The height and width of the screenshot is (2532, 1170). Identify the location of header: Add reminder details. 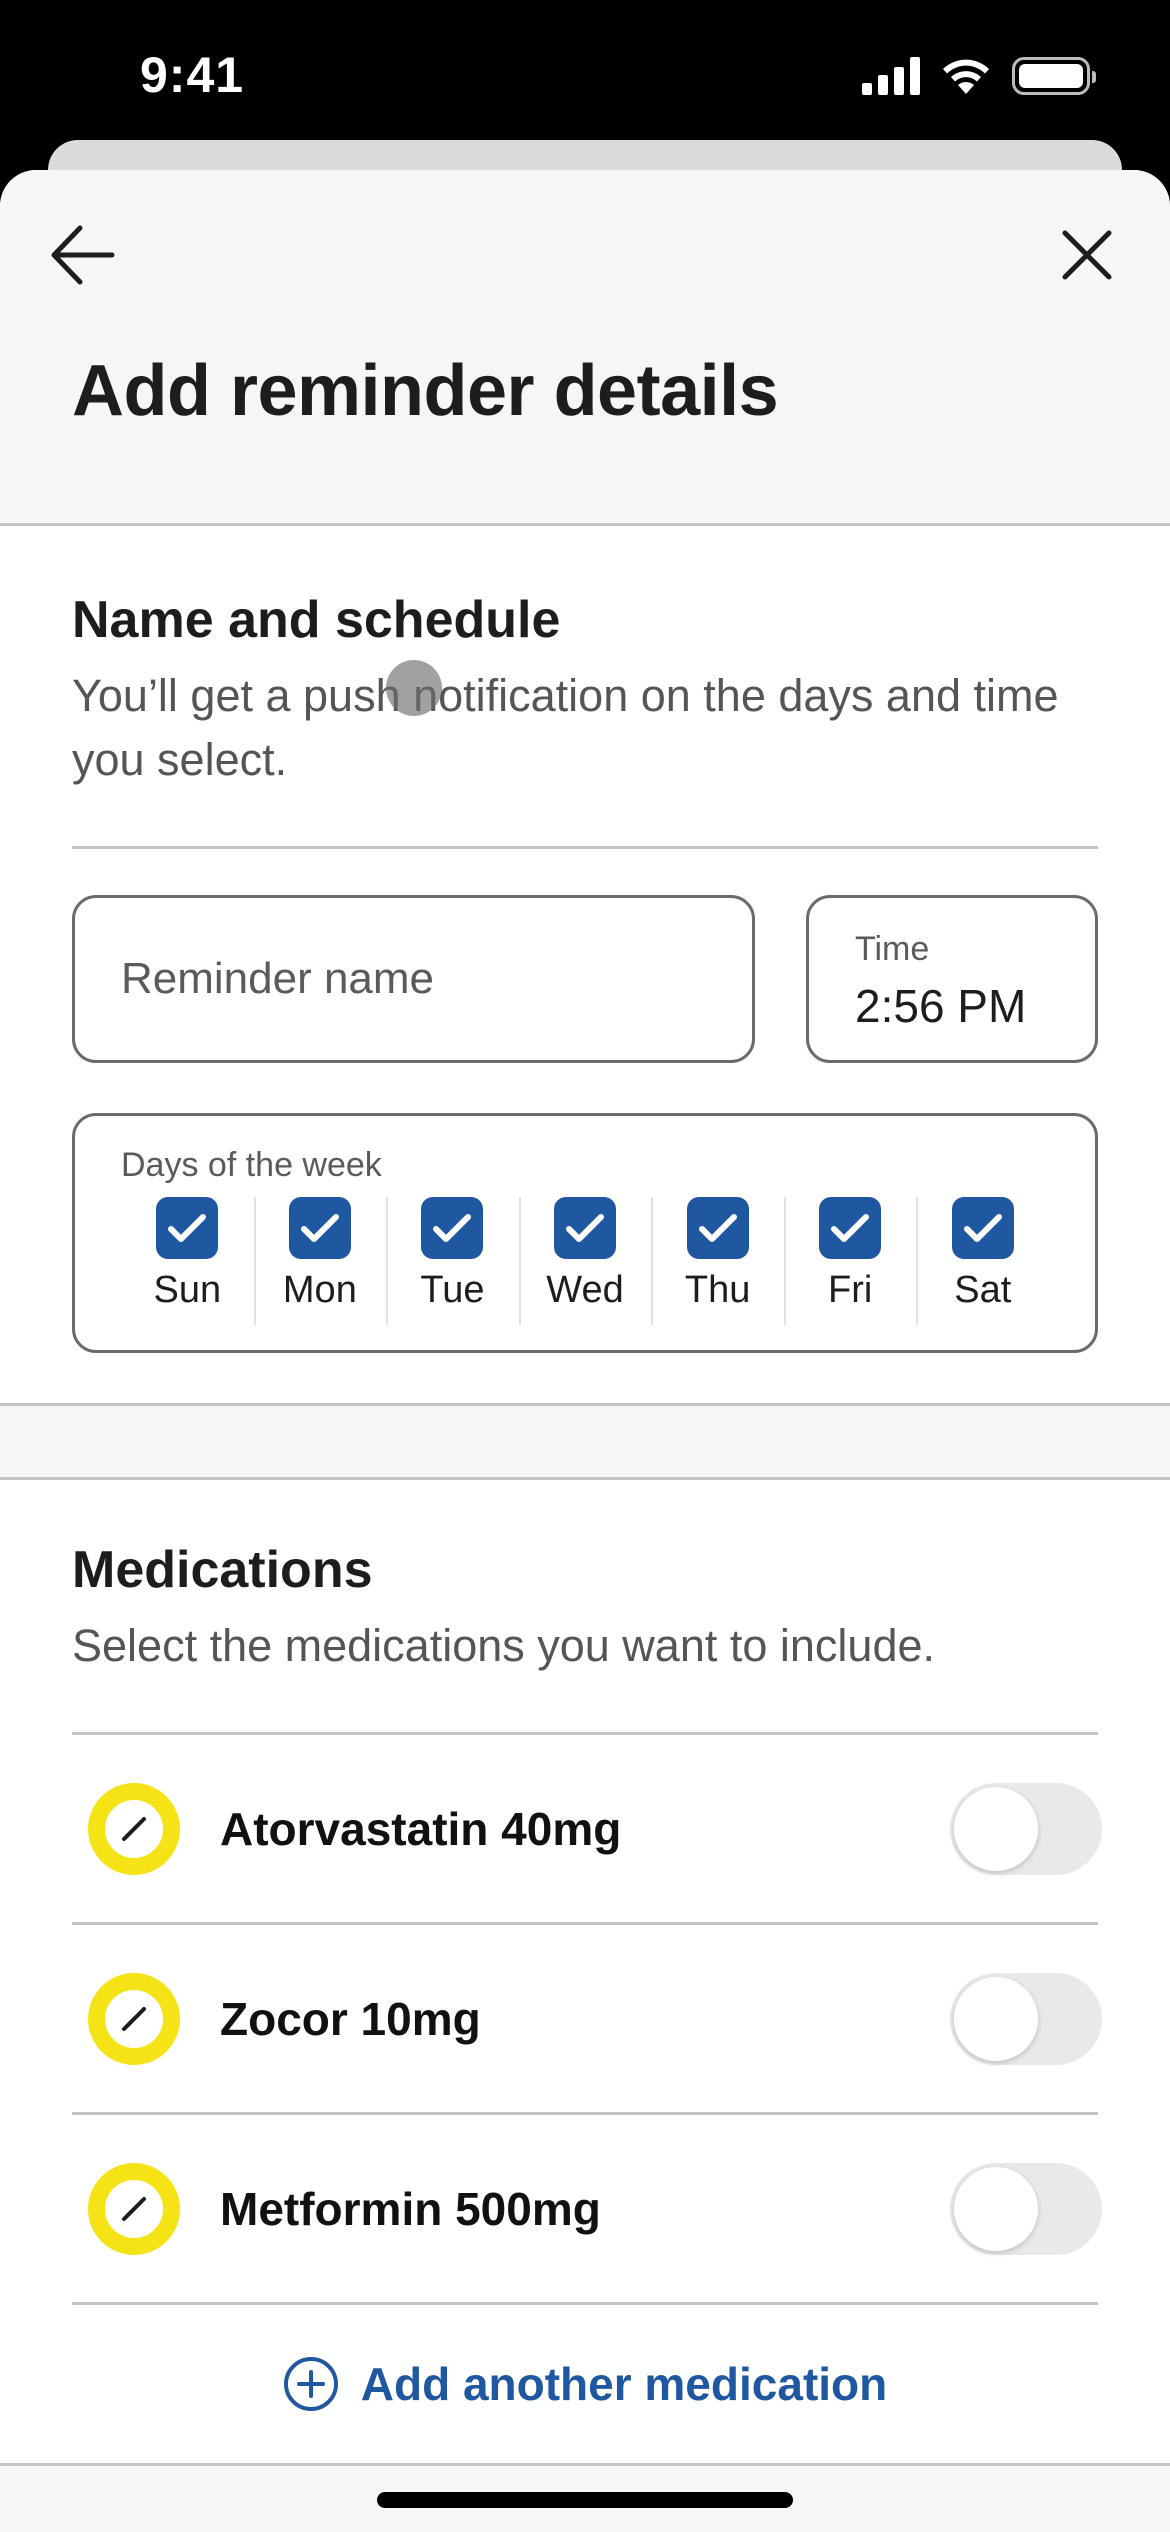
(585, 348).